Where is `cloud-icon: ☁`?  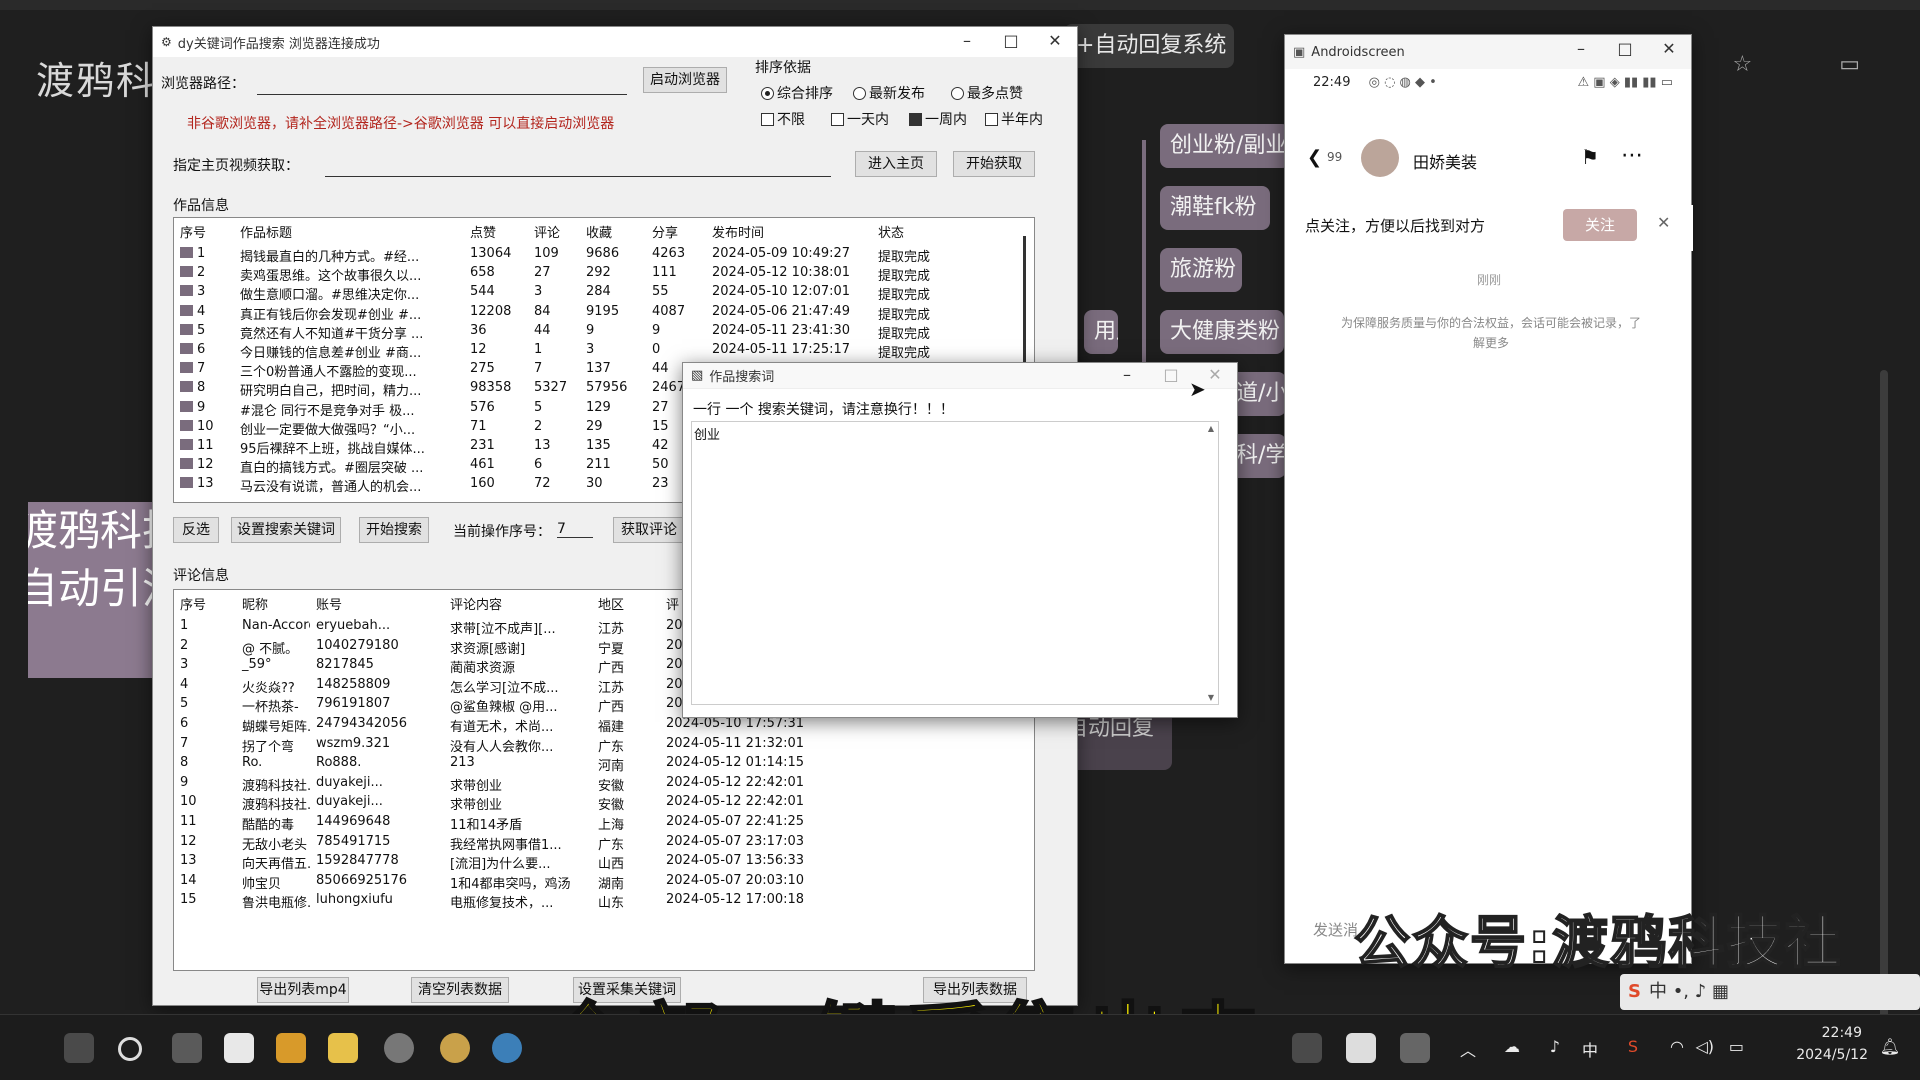 cloud-icon: ☁ is located at coordinates (1512, 1046).